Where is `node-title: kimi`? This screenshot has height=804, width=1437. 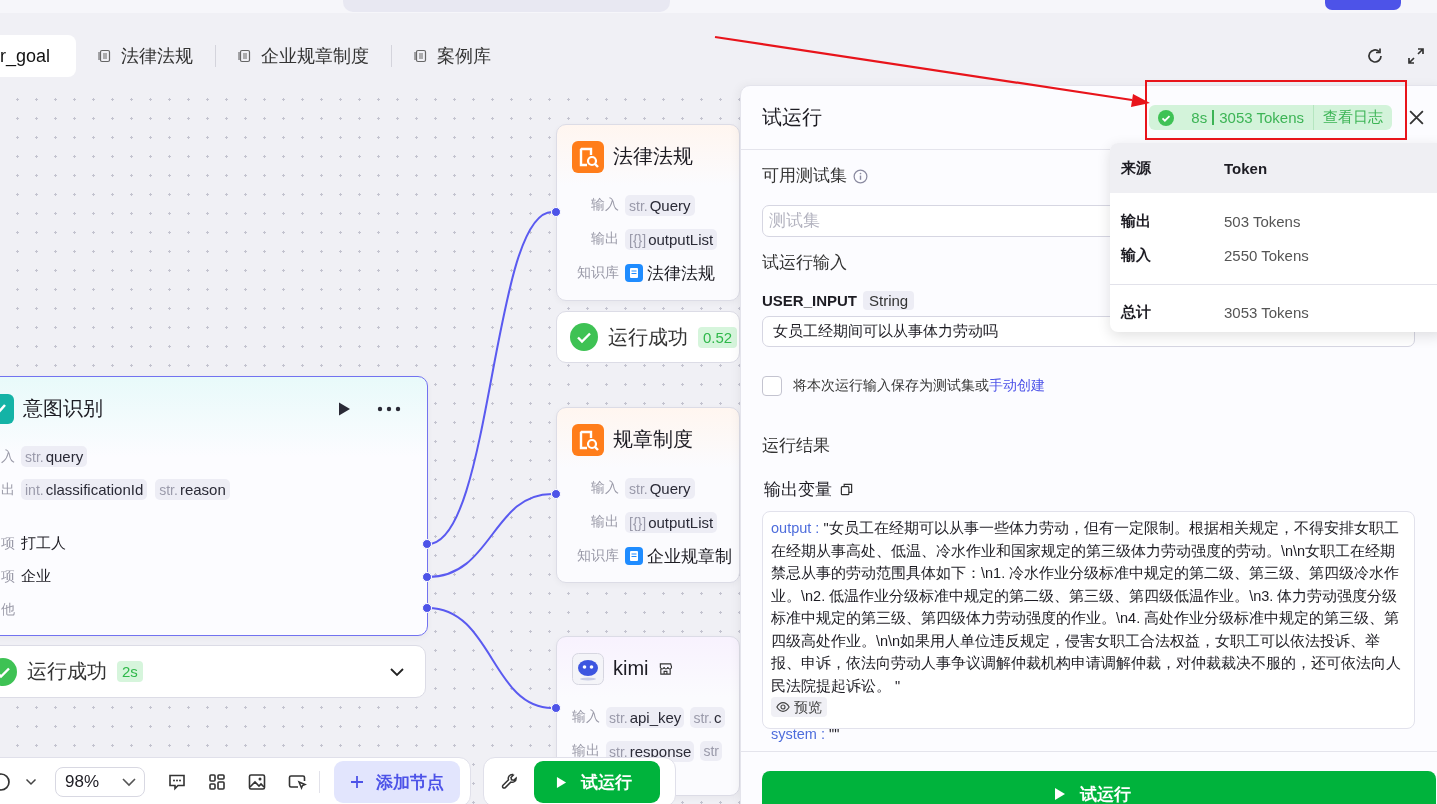 node-title: kimi is located at coordinates (631, 668).